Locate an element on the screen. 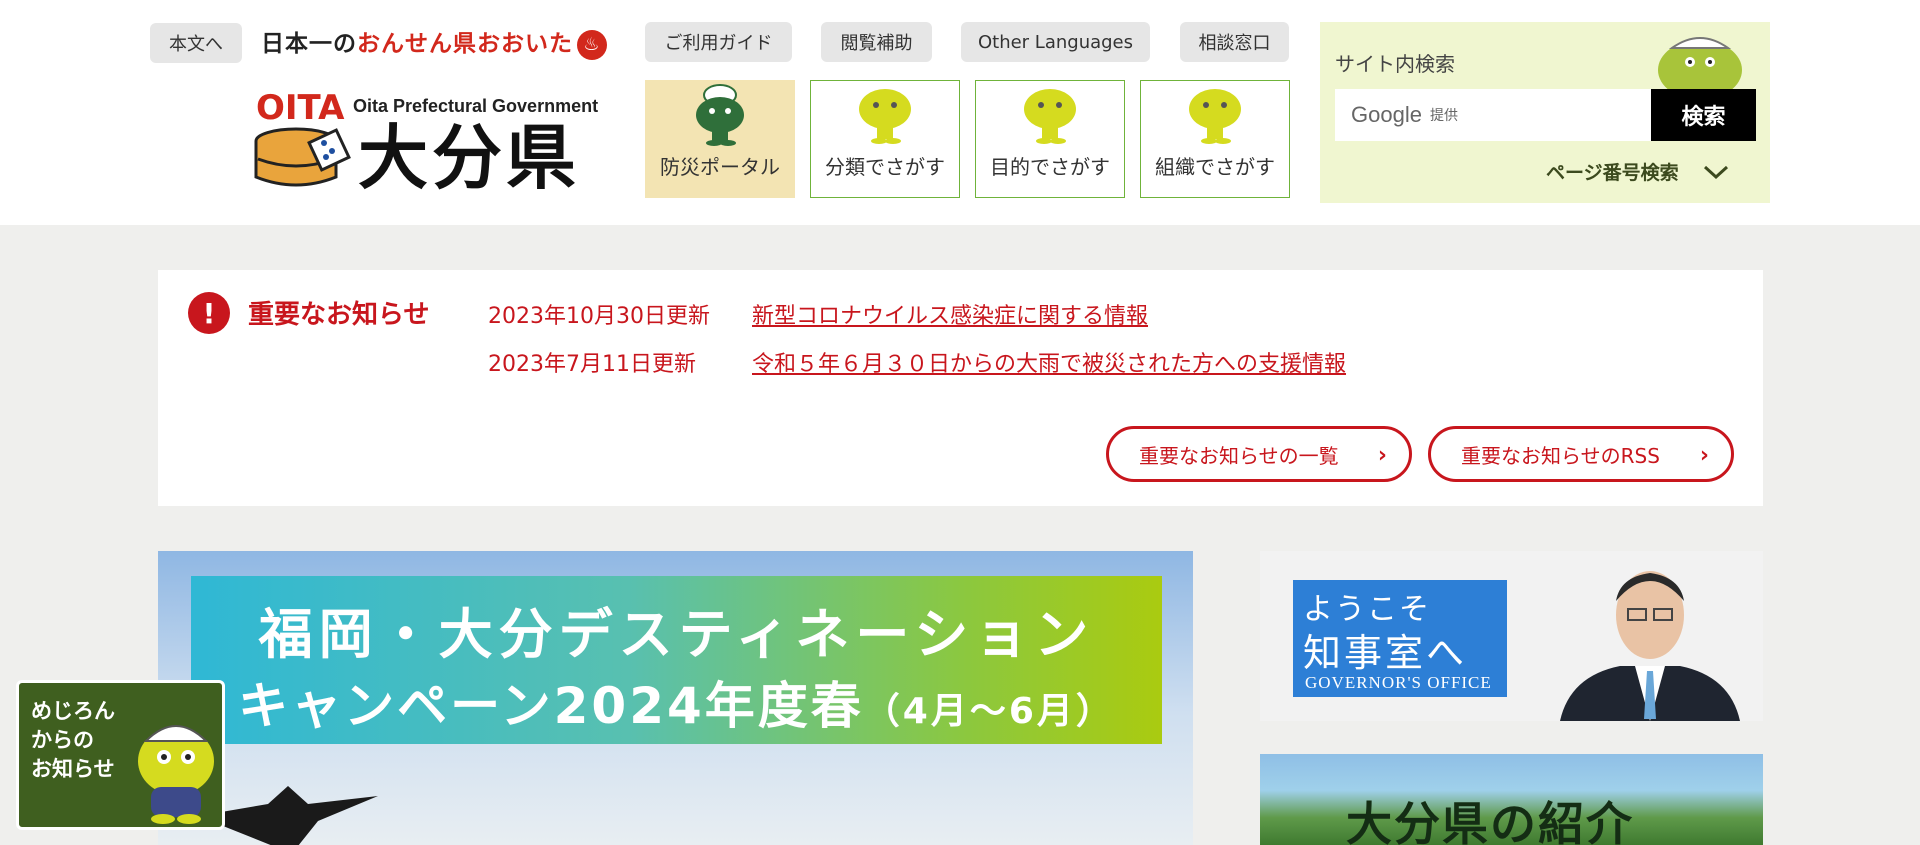  mejiron-helmet-icon is located at coordinates (720, 115).